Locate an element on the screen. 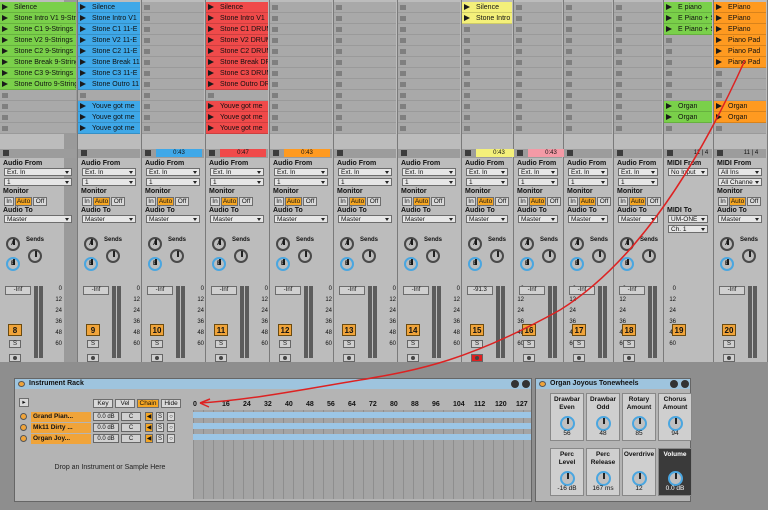 This screenshot has width=768, height=510. track-activator-button: 20 is located at coordinates (729, 330).